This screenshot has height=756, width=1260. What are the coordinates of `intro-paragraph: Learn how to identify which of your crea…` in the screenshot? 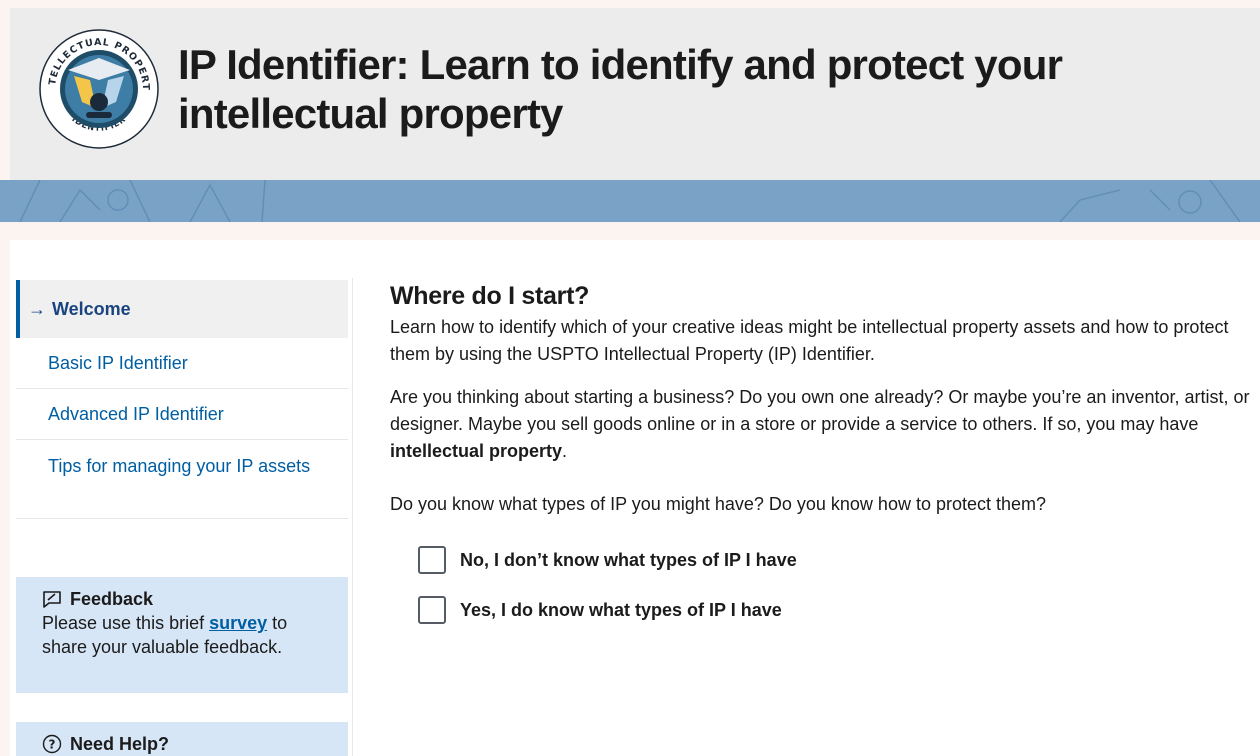 It's located at (809, 340).